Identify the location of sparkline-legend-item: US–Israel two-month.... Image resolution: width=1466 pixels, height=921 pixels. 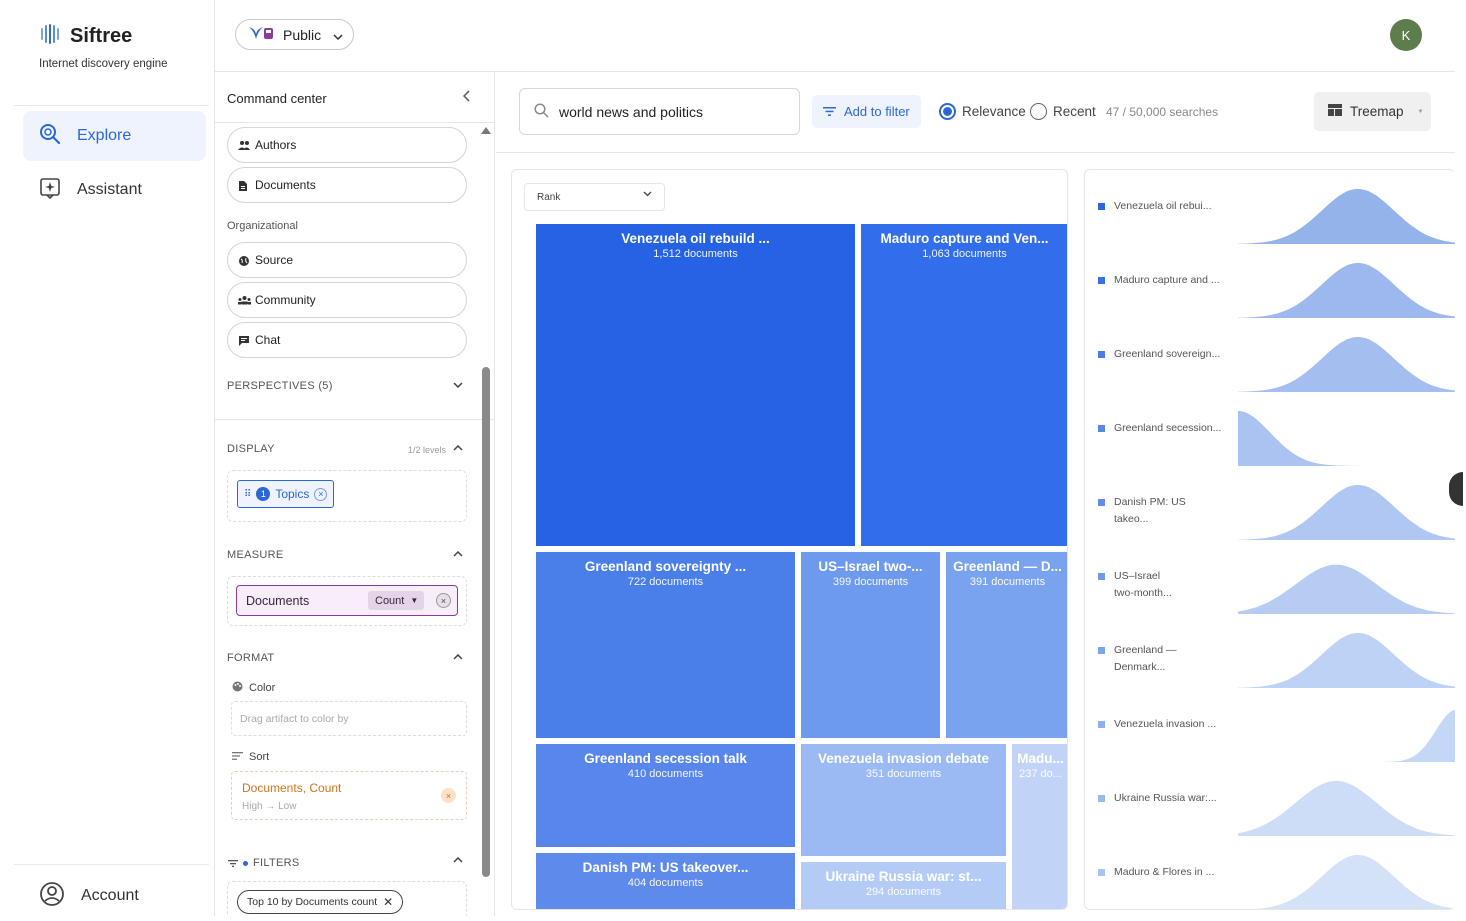
(1160, 585).